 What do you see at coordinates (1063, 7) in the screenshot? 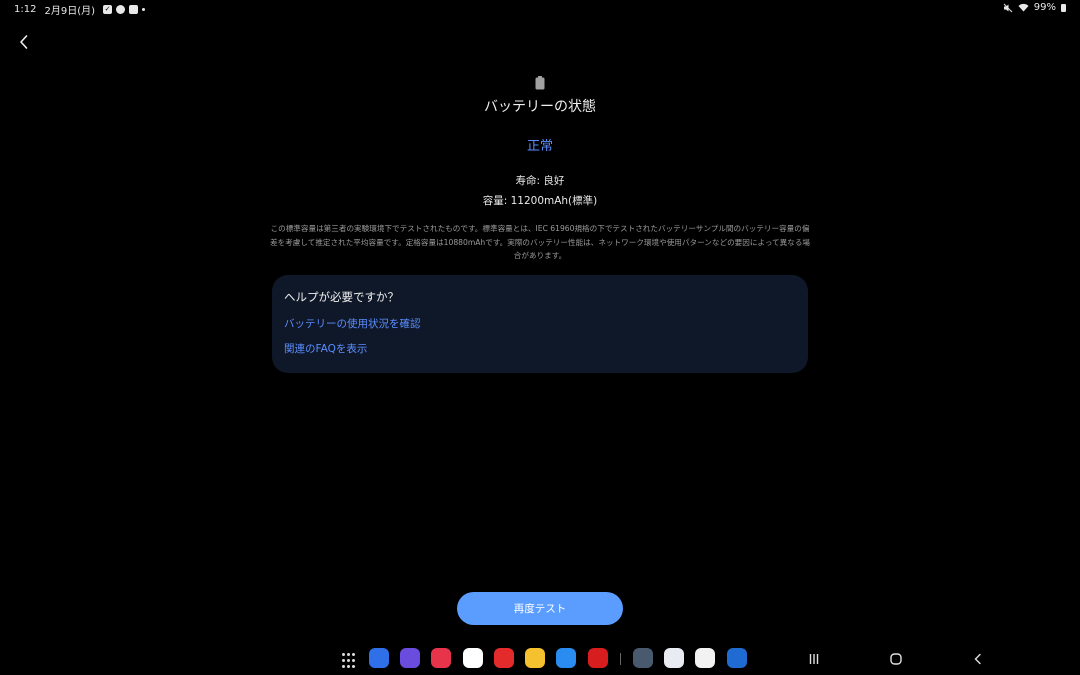
I see `battery-status-icon` at bounding box center [1063, 7].